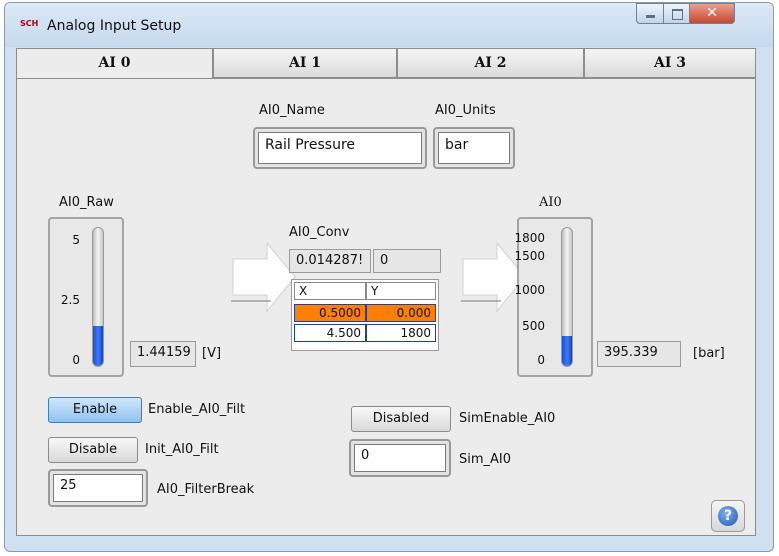 The height and width of the screenshot is (556, 779). What do you see at coordinates (163, 354) in the screenshot?
I see `raw-value-display: 1.44159` at bounding box center [163, 354].